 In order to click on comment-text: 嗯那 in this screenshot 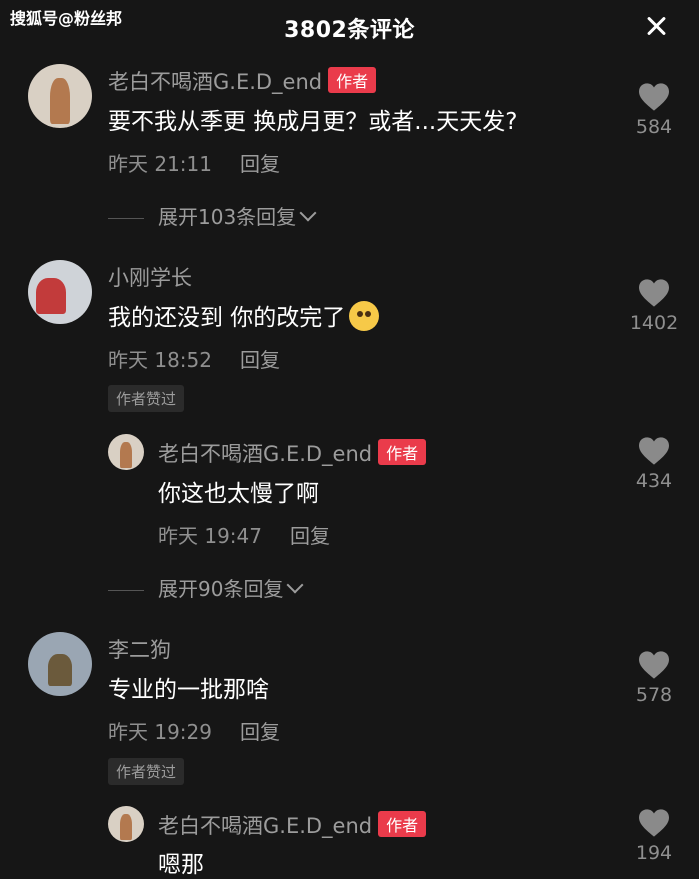, I will do `click(181, 865)`.